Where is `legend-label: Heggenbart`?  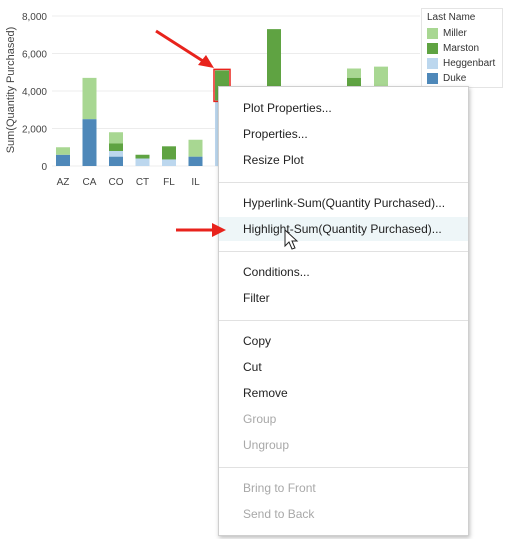
legend-label: Heggenbart is located at coordinates (469, 63).